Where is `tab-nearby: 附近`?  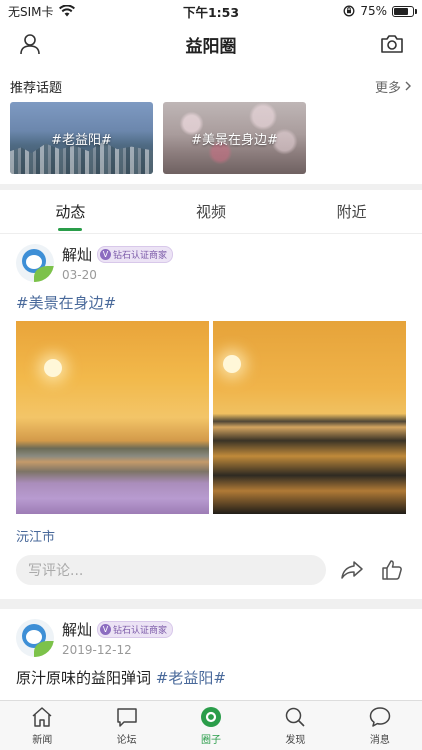 tab-nearby: 附近 is located at coordinates (351, 211).